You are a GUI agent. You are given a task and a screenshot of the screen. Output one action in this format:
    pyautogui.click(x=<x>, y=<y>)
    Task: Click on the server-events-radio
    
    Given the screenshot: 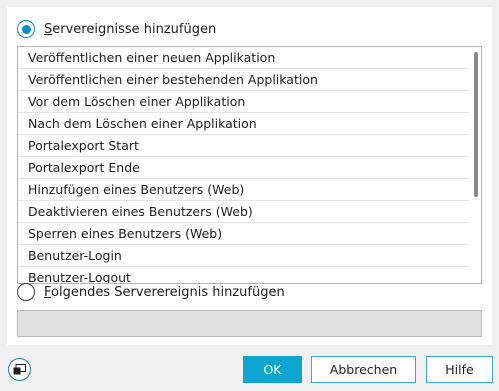 What is the action you would take?
    pyautogui.click(x=26, y=29)
    